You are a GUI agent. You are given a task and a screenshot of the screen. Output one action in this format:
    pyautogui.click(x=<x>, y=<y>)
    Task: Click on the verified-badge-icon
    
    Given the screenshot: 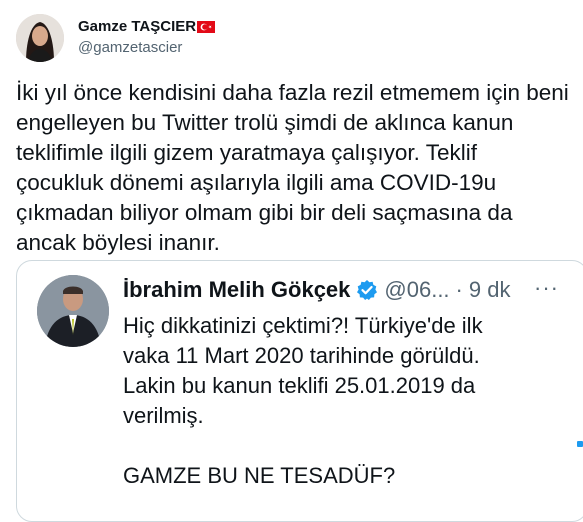 What is the action you would take?
    pyautogui.click(x=367, y=290)
    